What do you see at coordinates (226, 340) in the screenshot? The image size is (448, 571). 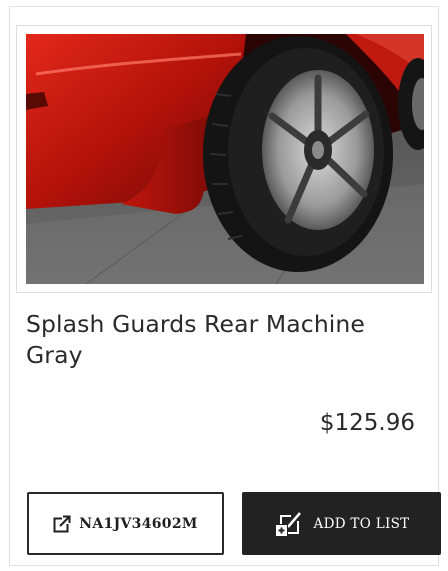 I see `product-title: Splash Guards Rear Machine Gray` at bounding box center [226, 340].